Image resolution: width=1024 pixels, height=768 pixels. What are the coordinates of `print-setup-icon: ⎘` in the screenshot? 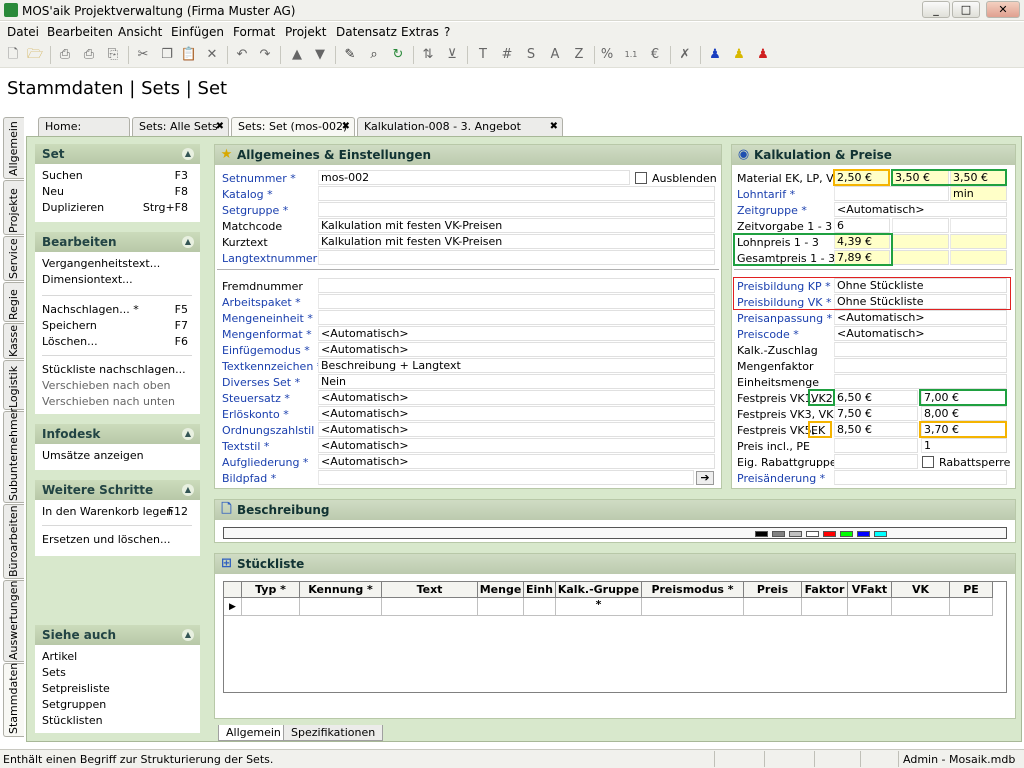 It's located at (113, 55).